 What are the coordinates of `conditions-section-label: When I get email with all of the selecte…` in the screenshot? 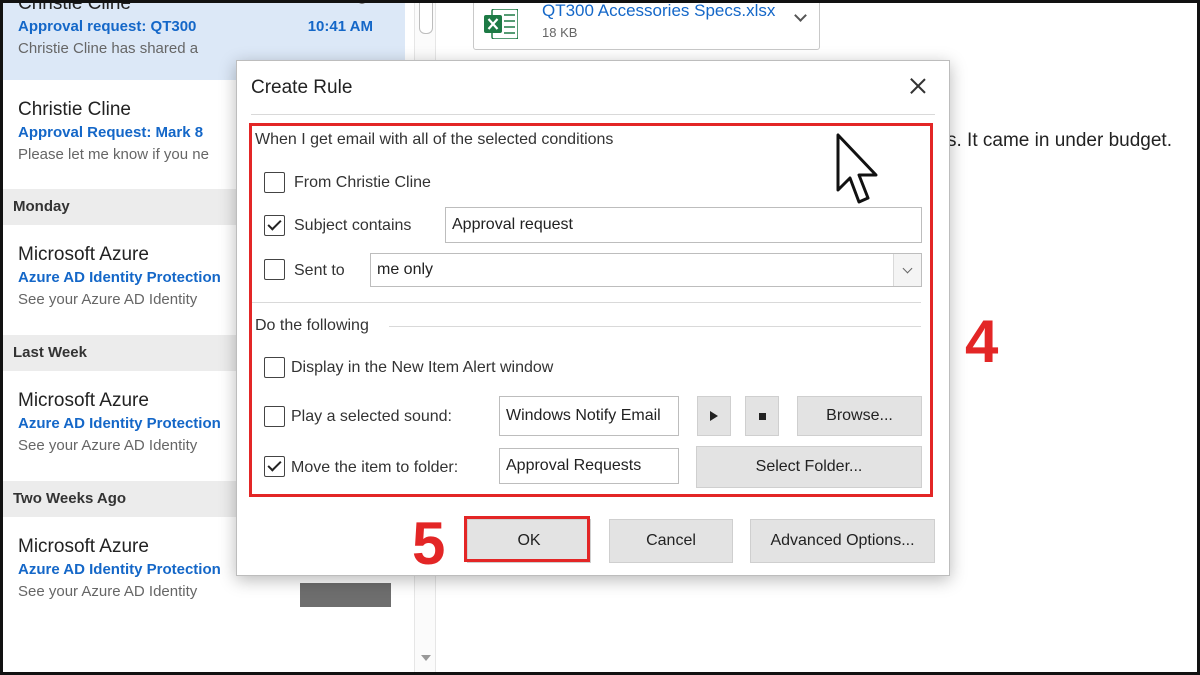 It's located at (434, 139).